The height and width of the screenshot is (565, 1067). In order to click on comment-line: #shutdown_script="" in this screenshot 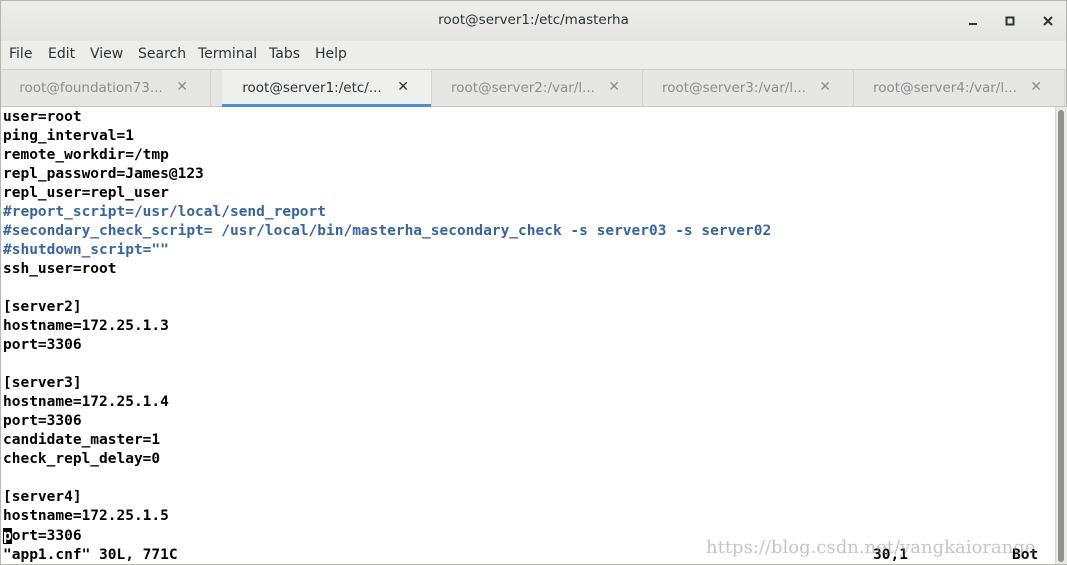, I will do `click(86, 250)`.